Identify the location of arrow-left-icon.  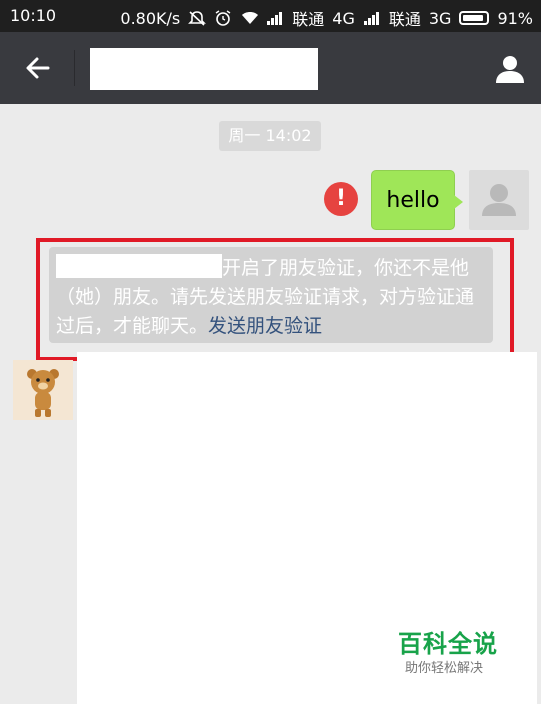
(38, 68).